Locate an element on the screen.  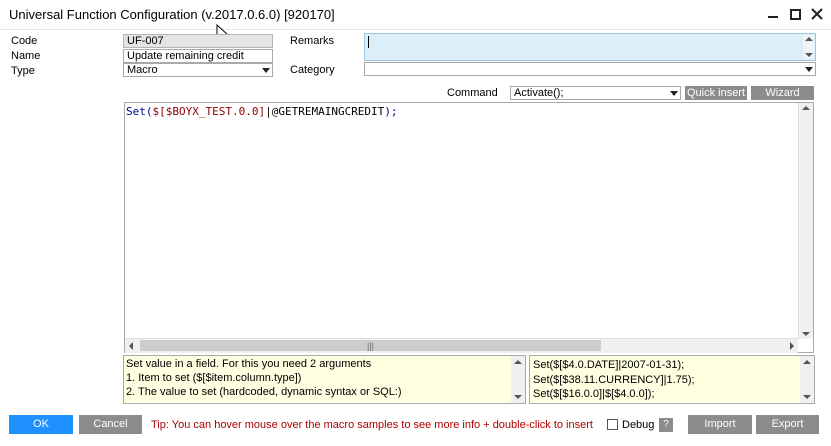
help-scrollbar is located at coordinates (518, 379).